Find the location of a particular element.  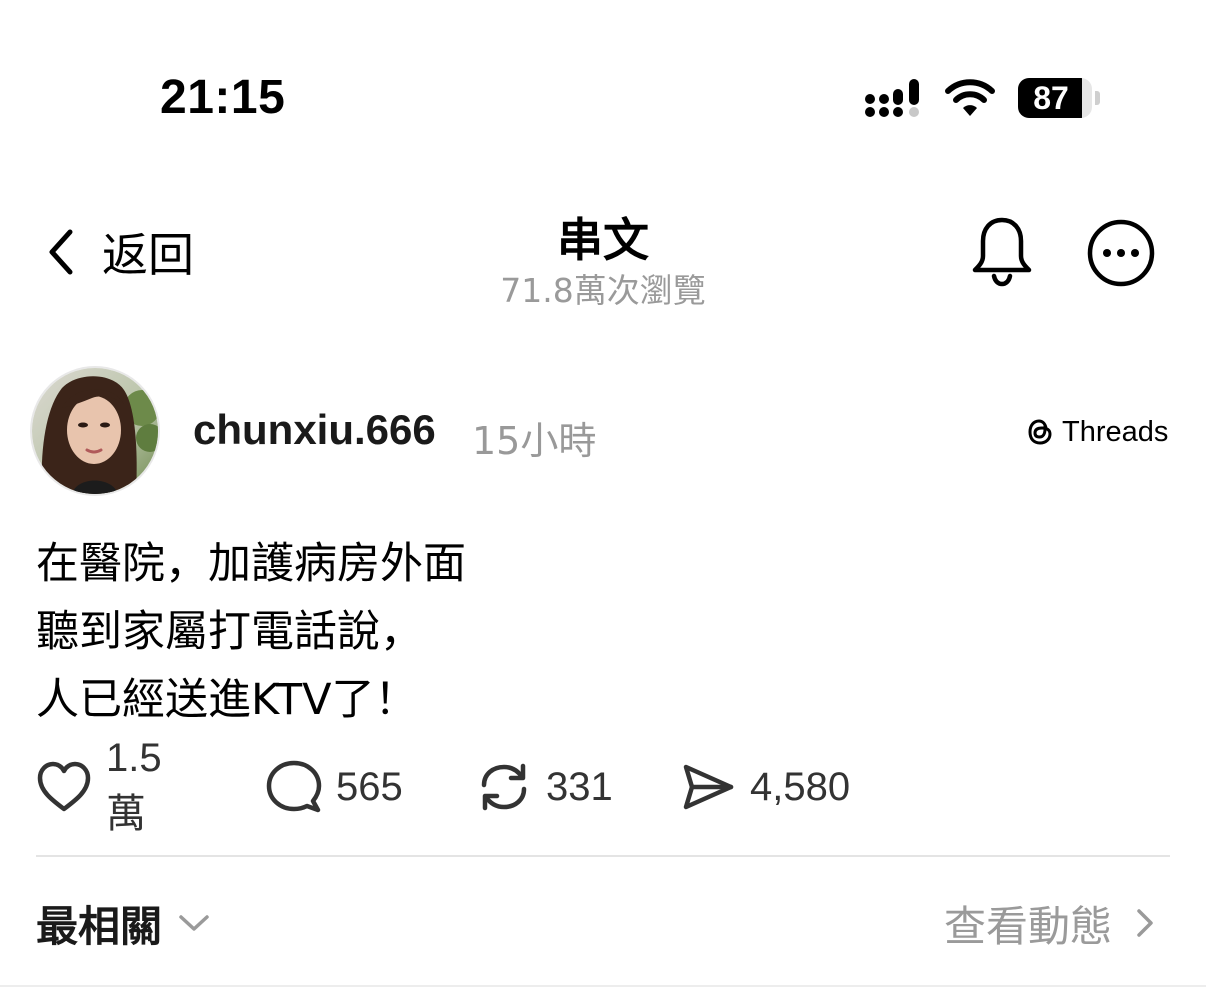

share-count: 4,580 is located at coordinates (800, 786).